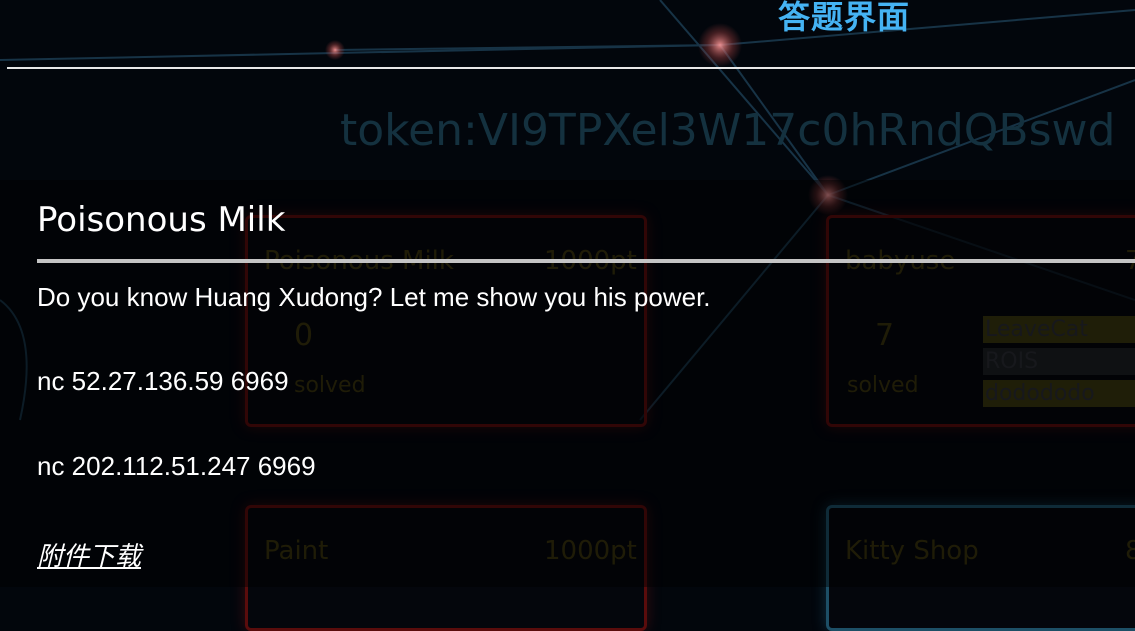  Describe the element at coordinates (89, 554) in the screenshot. I see `attachment-download-link: 附件下载` at that location.